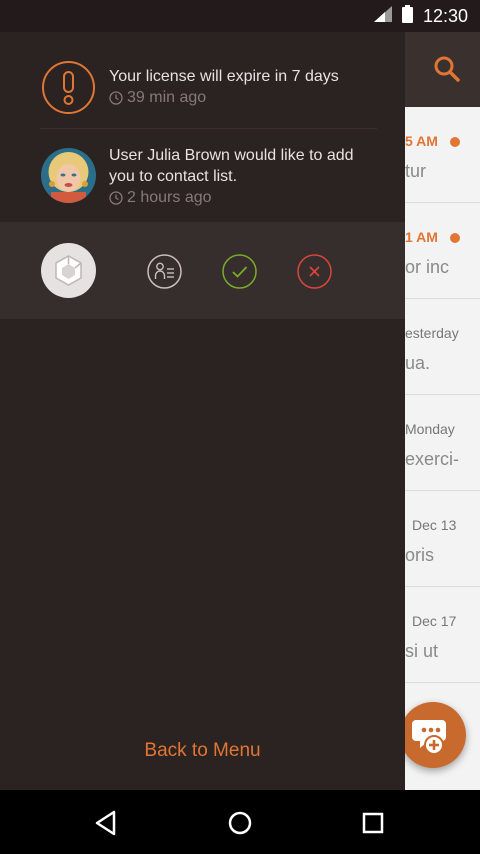  I want to click on list-item-time: esterday, so click(432, 333).